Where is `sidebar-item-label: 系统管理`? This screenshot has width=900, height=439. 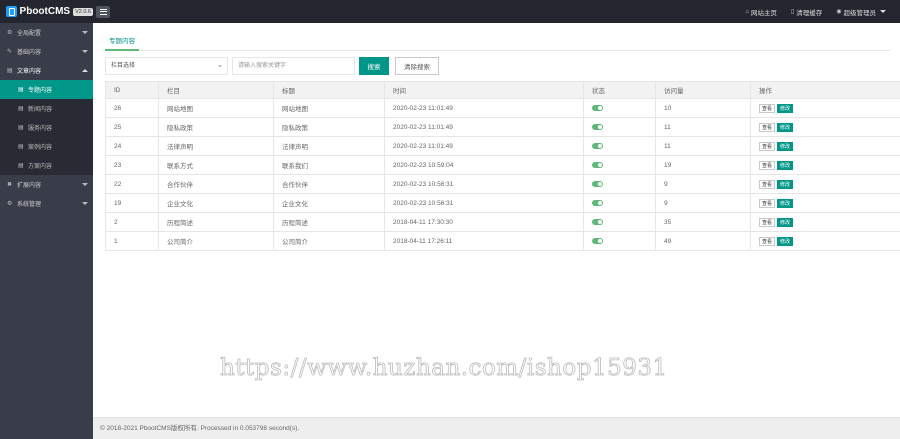 sidebar-item-label: 系统管理 is located at coordinates (29, 205).